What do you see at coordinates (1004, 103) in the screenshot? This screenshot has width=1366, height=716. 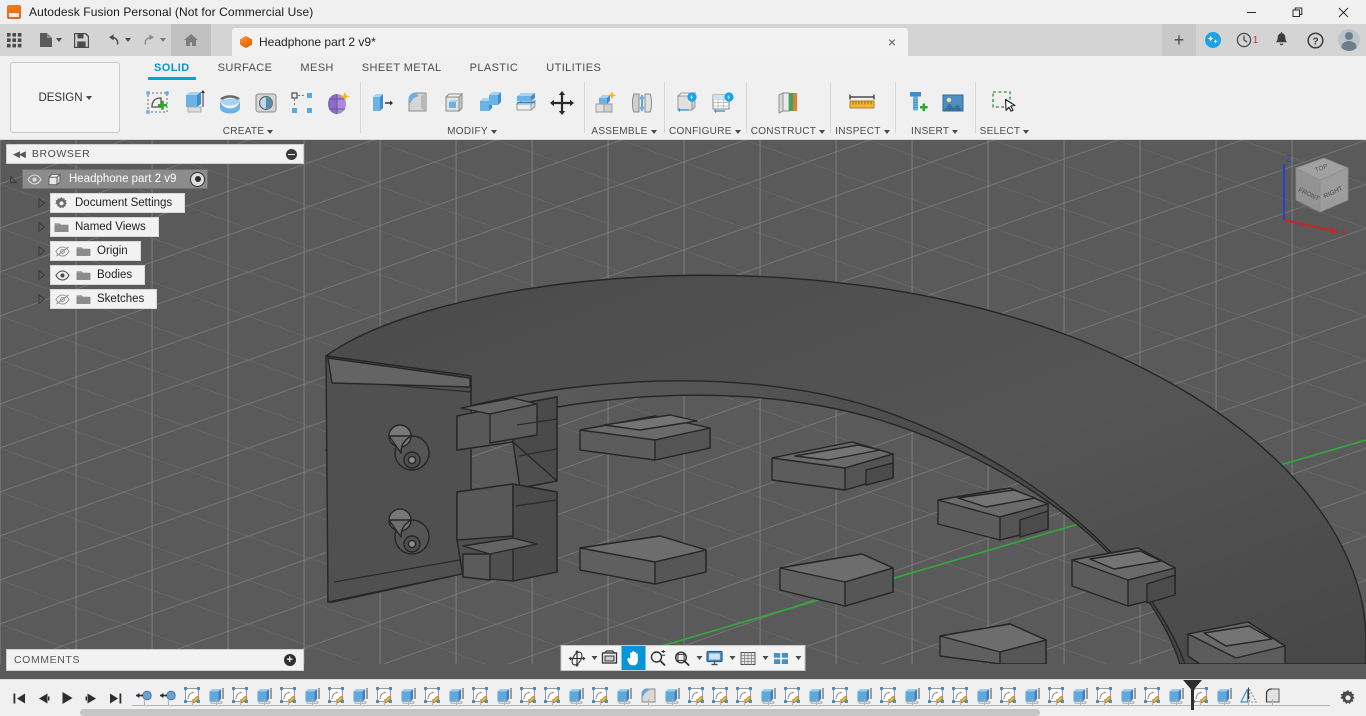 I see `window-selection-icon` at bounding box center [1004, 103].